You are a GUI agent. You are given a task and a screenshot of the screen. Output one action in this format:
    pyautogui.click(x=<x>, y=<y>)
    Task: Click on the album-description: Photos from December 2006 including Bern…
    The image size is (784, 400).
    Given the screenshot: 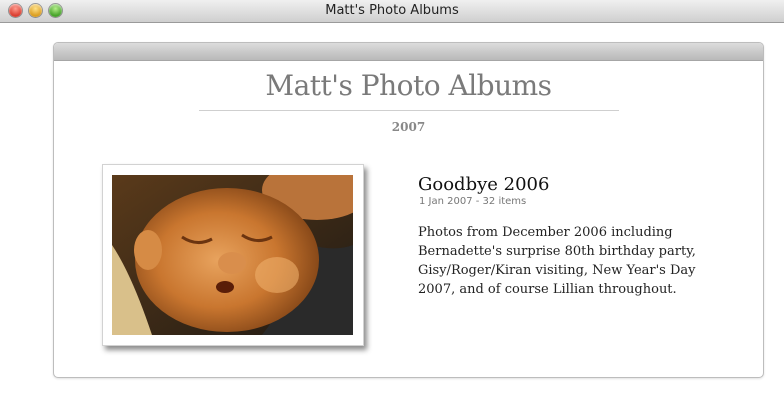 What is the action you would take?
    pyautogui.click(x=557, y=261)
    